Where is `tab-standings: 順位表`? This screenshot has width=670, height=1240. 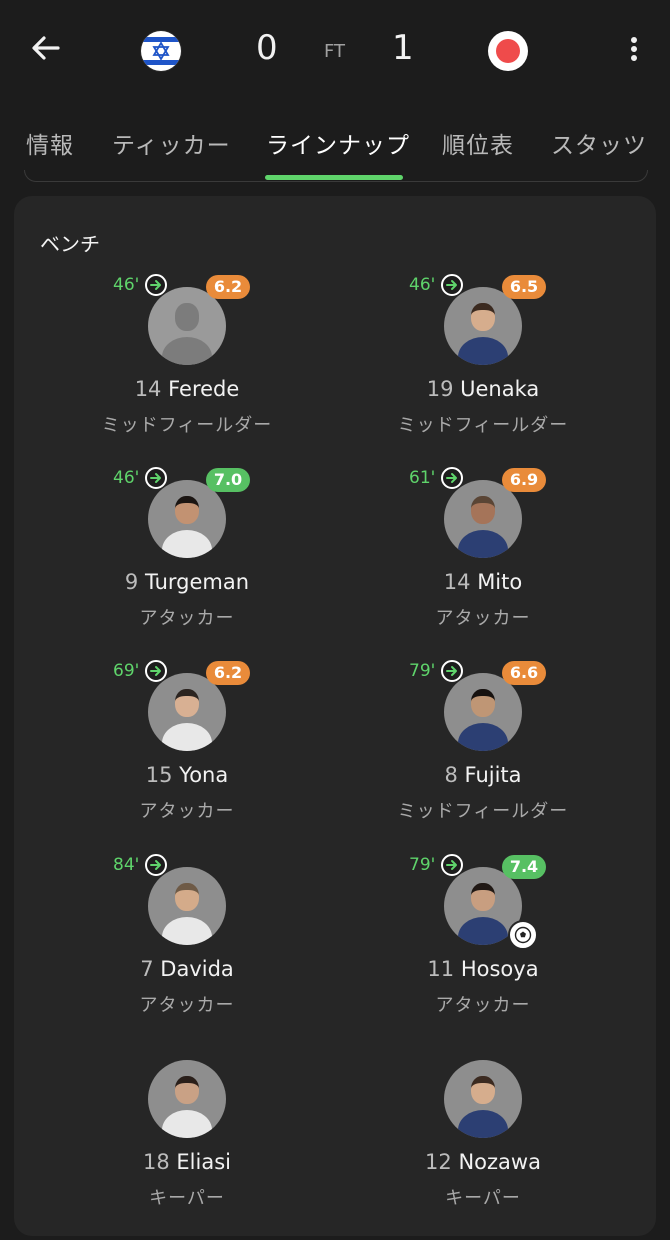 tab-standings: 順位表 is located at coordinates (478, 143).